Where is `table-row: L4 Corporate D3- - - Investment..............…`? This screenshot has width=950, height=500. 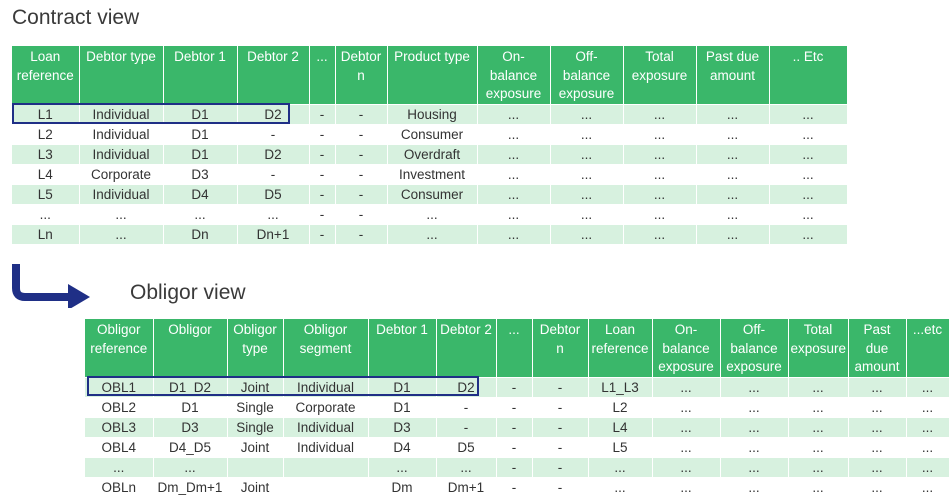 table-row: L4 Corporate D3- - - Investment..............… is located at coordinates (430, 173).